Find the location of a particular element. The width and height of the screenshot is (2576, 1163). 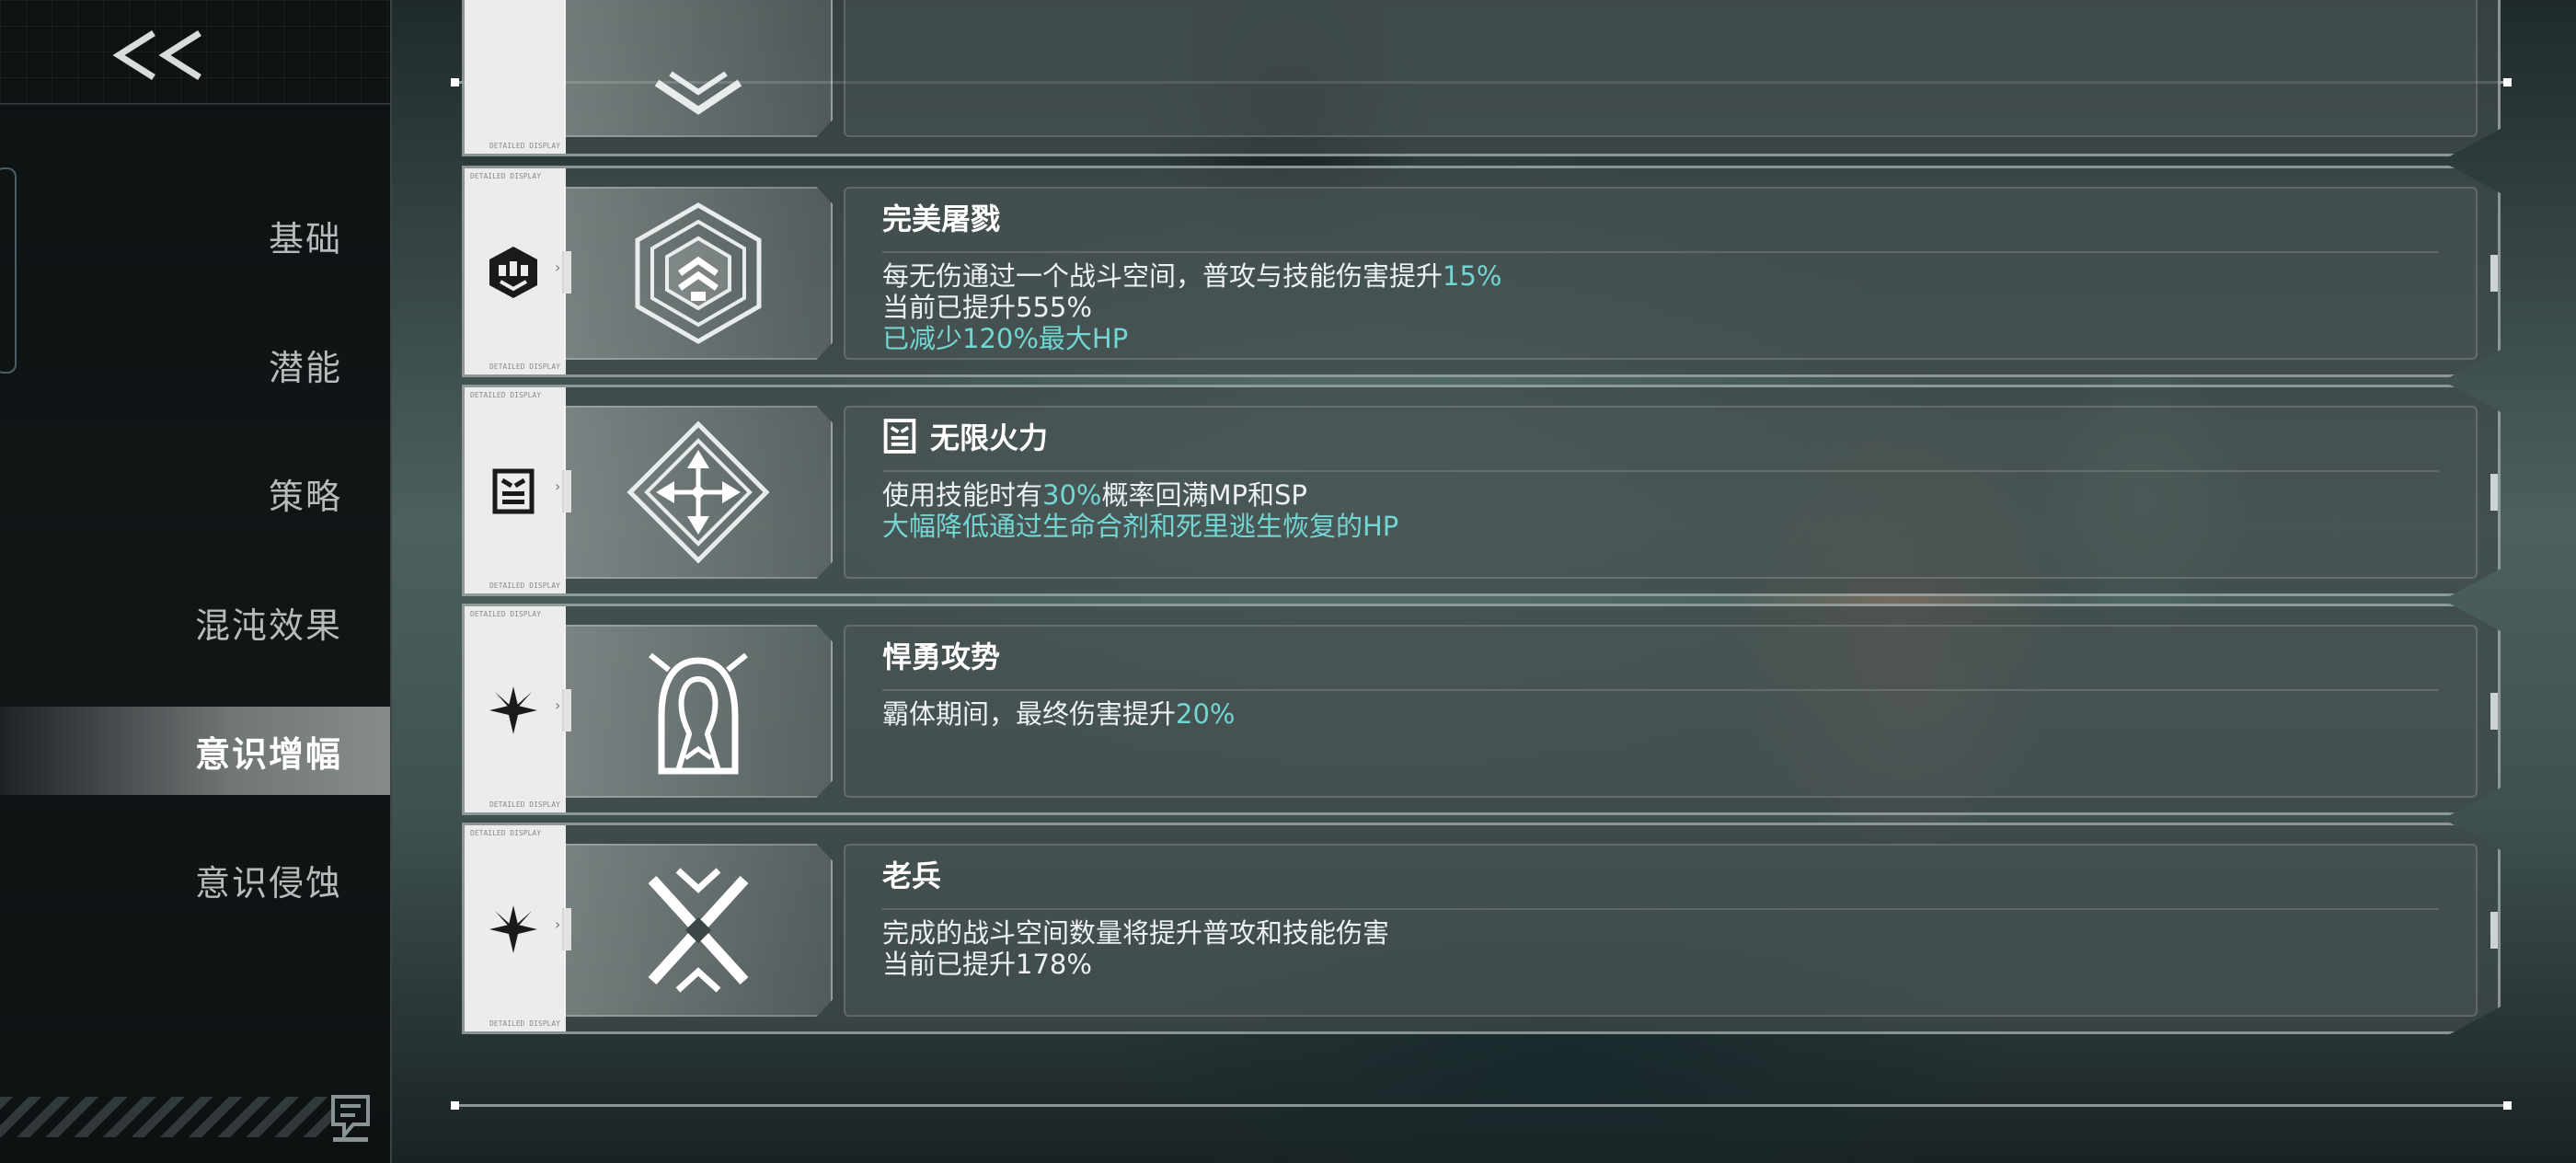

description-text: 完成的战斗空间数量将提升普攻和技能伤害 is located at coordinates (1136, 933).